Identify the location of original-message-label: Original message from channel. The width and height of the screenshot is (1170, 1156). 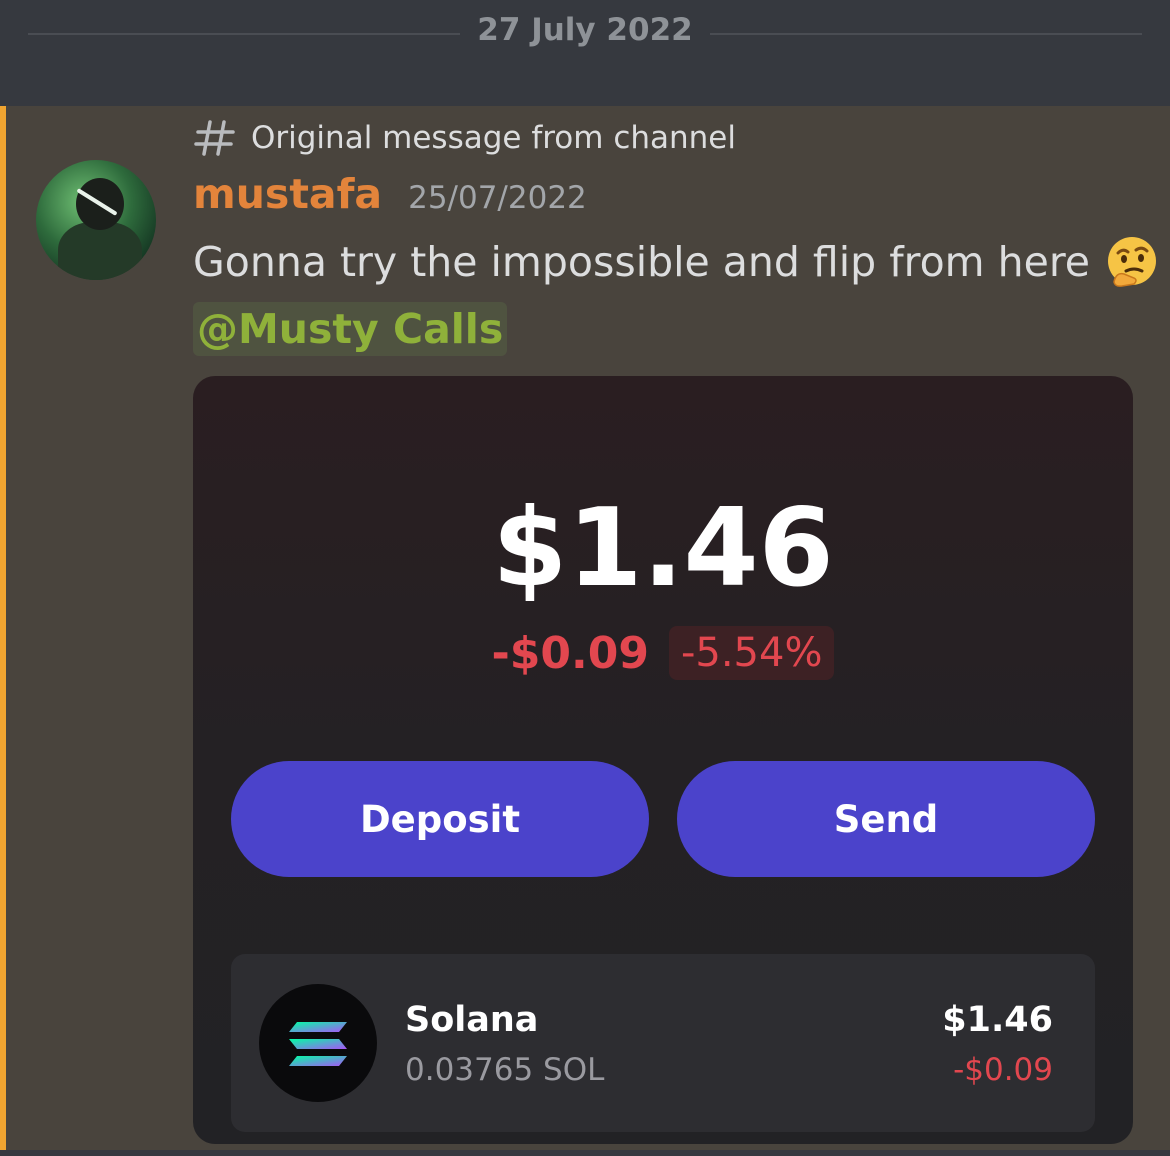
(493, 138).